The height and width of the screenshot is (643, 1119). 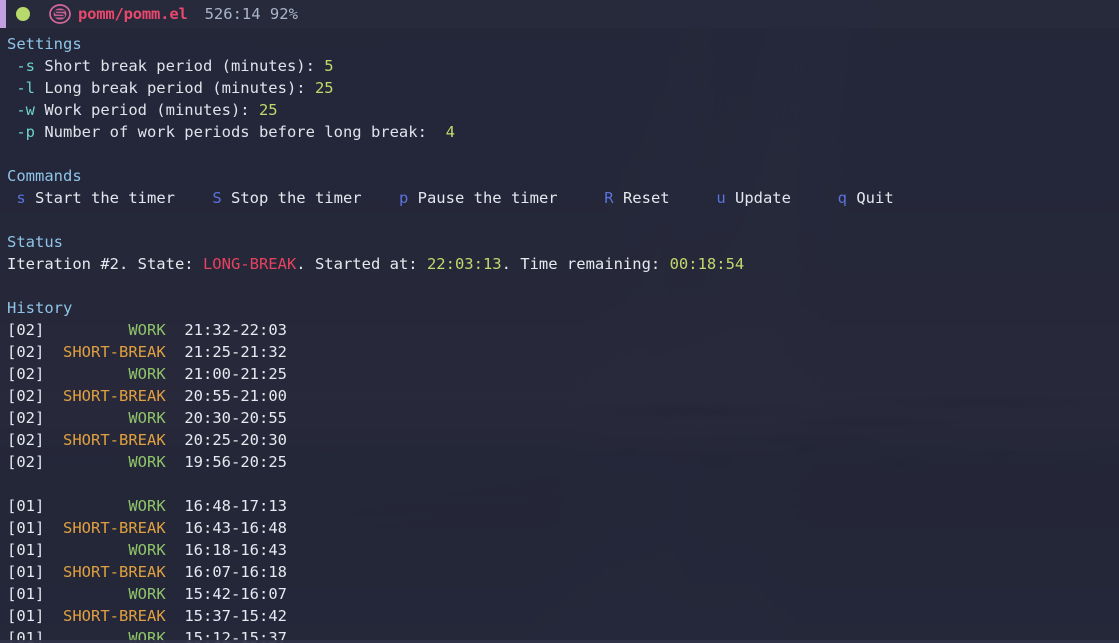 I want to click on history-range: 21:32-22:03, so click(x=235, y=330).